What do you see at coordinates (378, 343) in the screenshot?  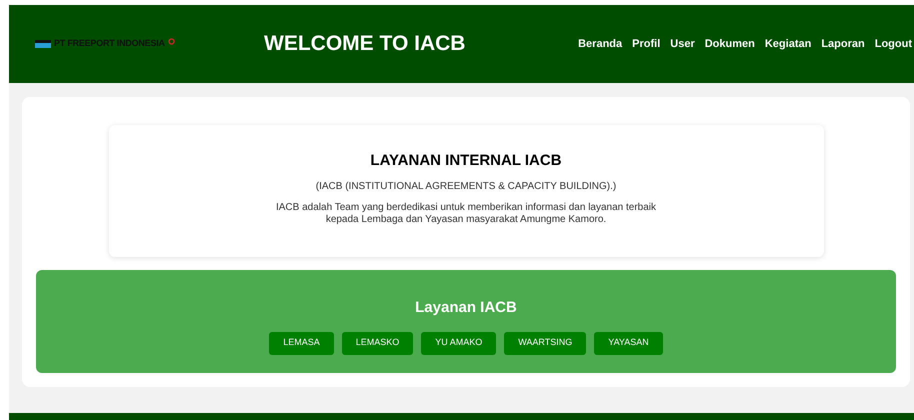 I see `service-button: LEMASKO` at bounding box center [378, 343].